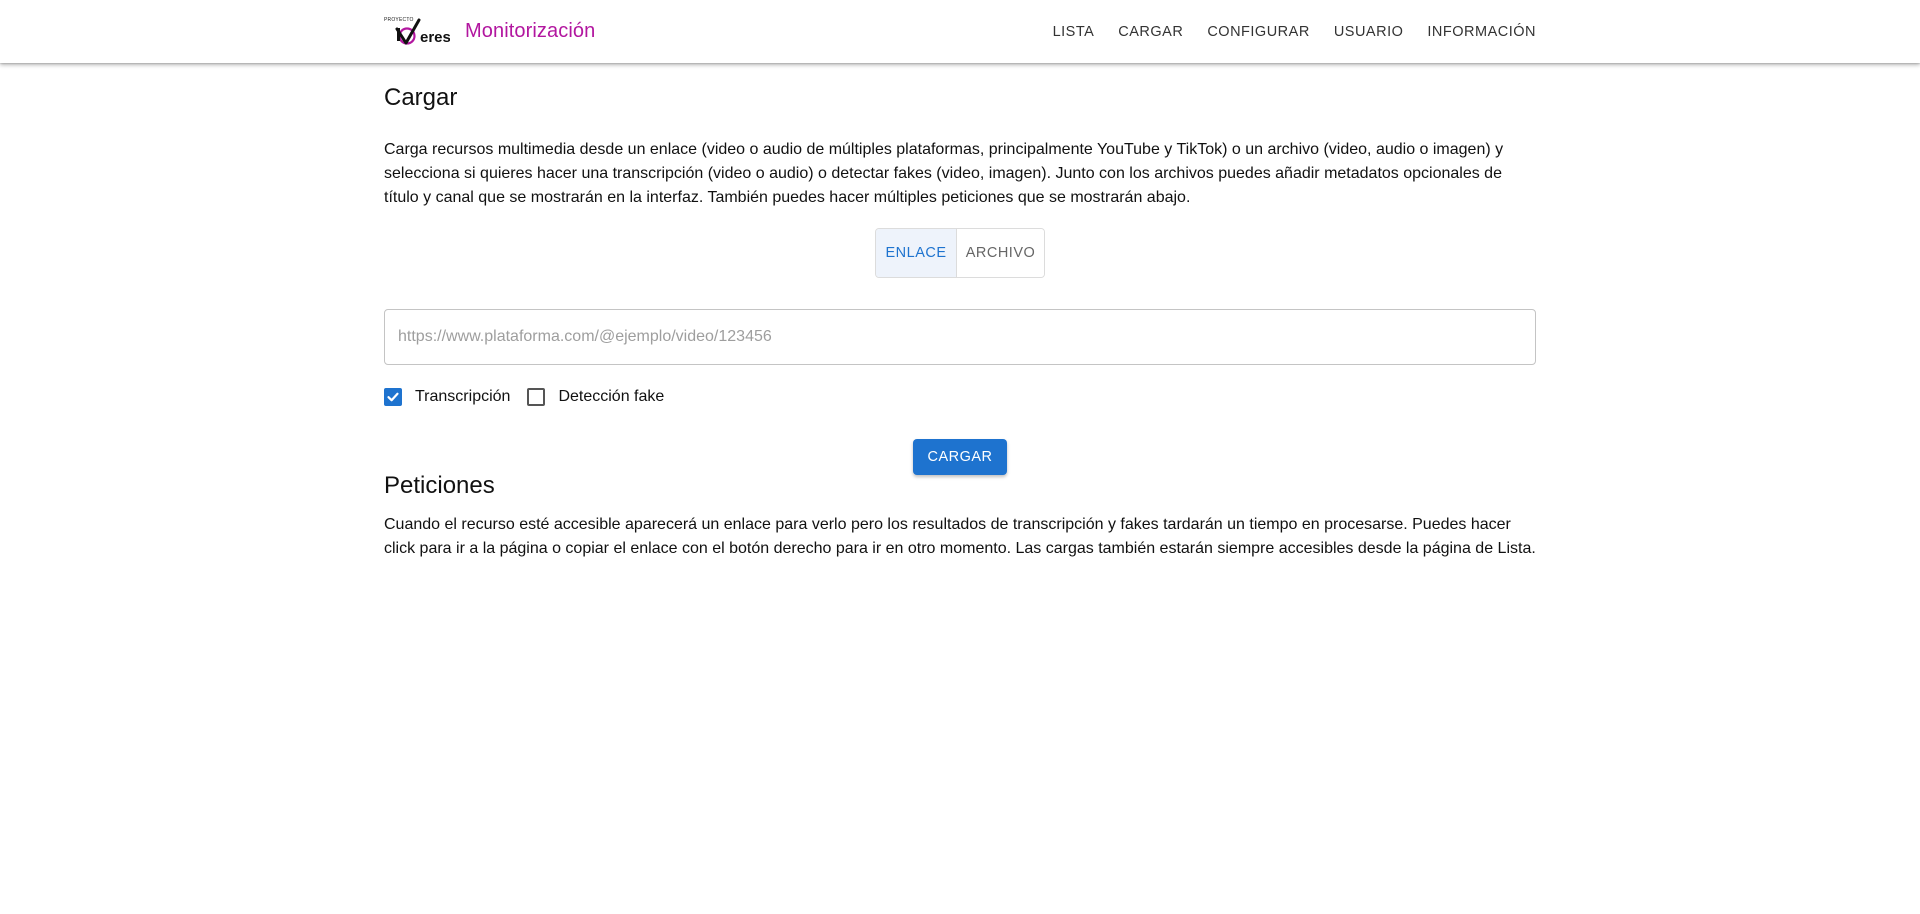  What do you see at coordinates (421, 97) in the screenshot?
I see `page-title: Cargar` at bounding box center [421, 97].